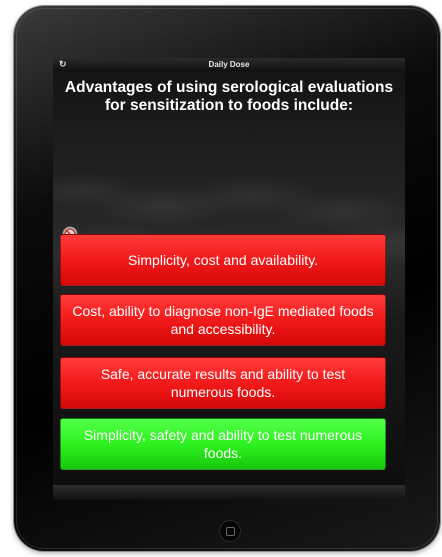  I want to click on answer-label: Simplicity, cost and availability., so click(223, 260).